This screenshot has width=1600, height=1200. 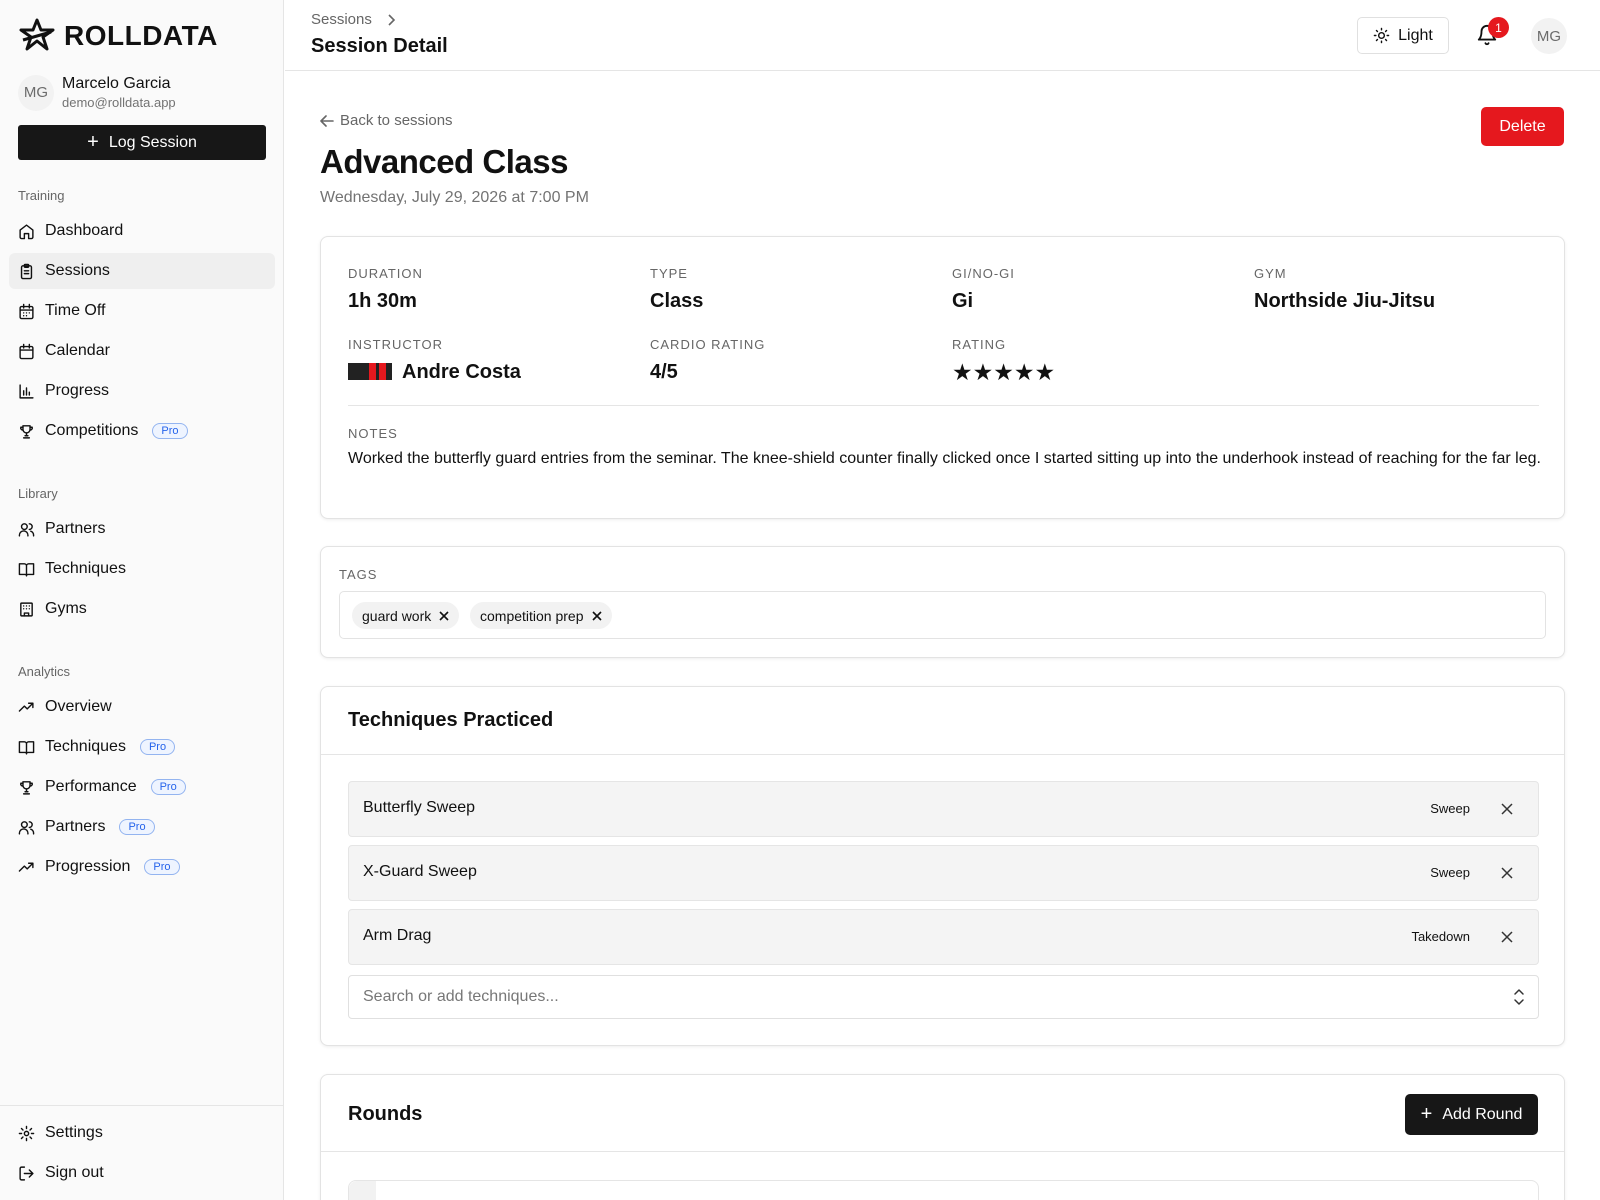 I want to click on sidebar-item-settings: Settings, so click(x=142, y=1133).